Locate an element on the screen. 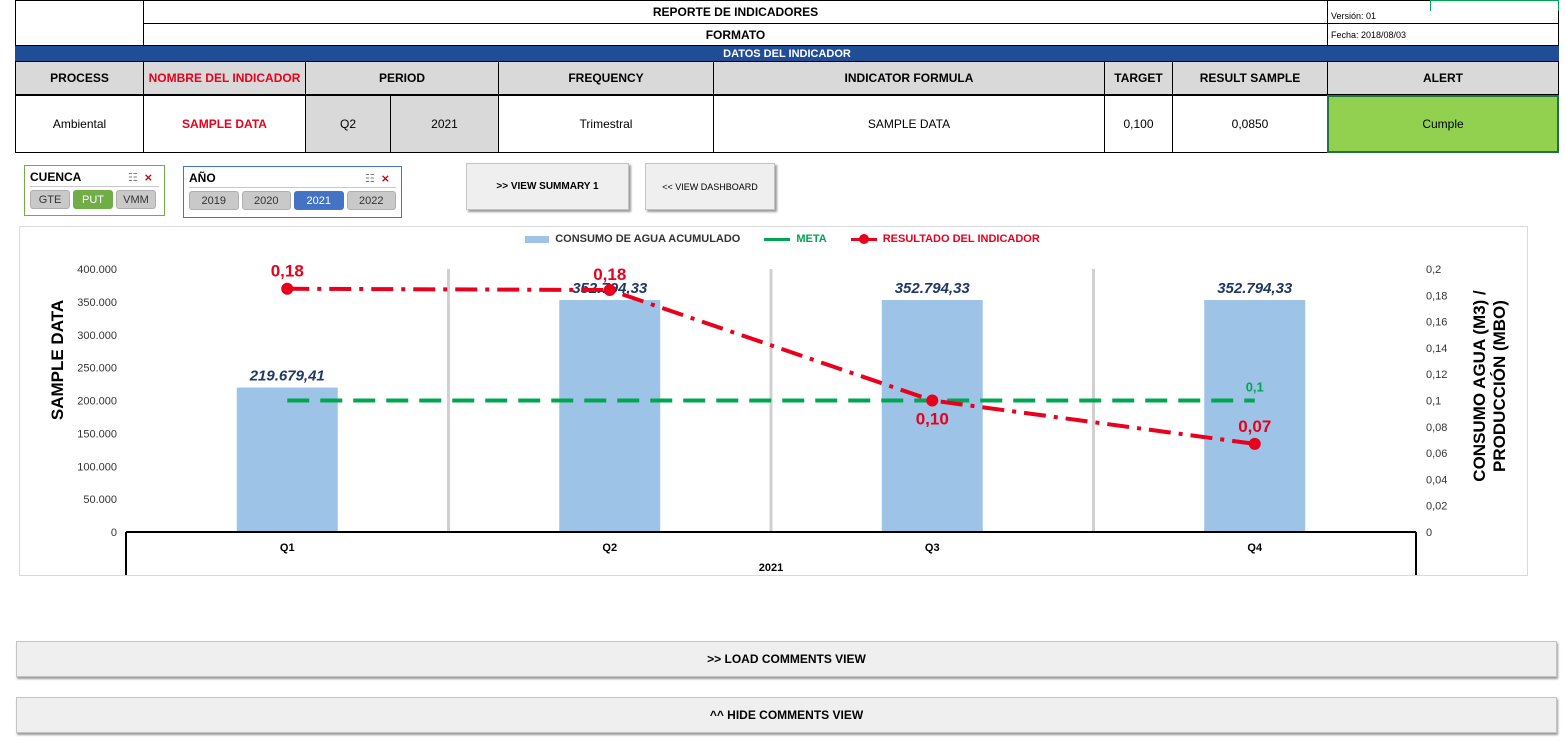  slicer-anio-option: 2022 is located at coordinates (371, 200).